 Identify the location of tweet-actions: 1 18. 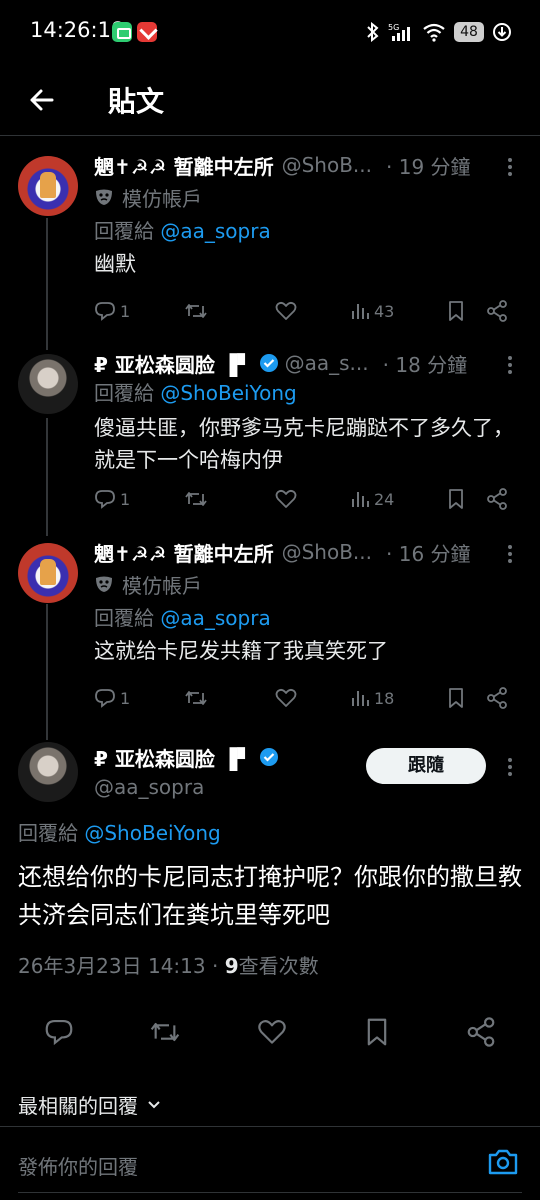
(307, 698).